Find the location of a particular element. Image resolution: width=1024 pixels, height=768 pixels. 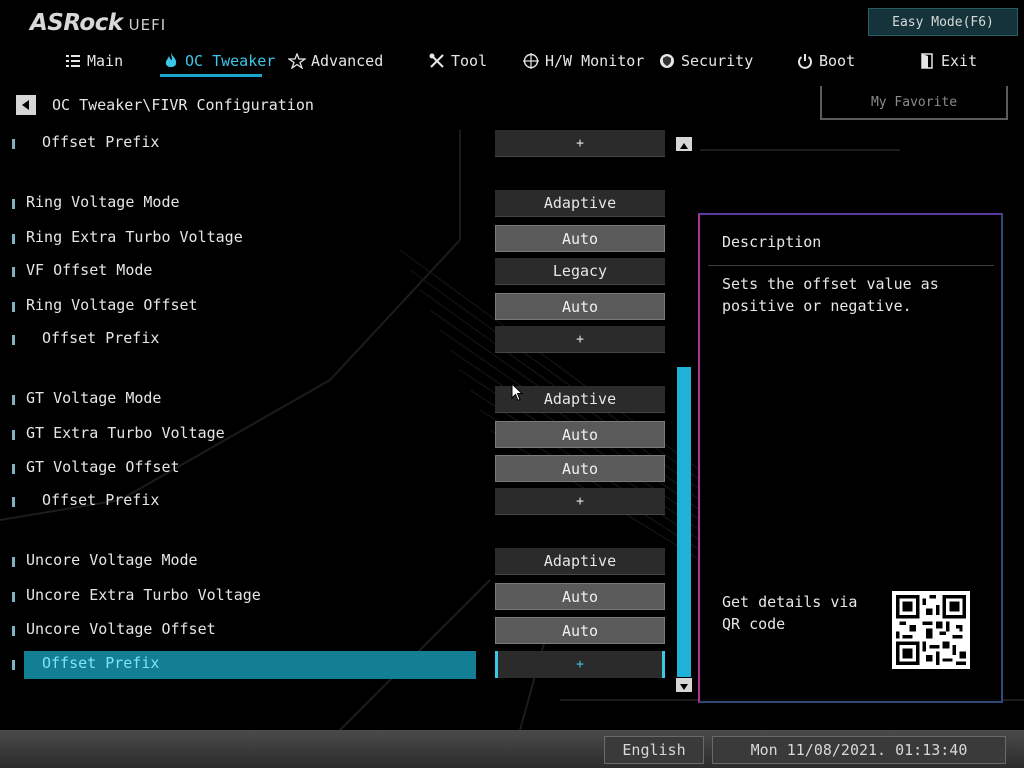

tab-boot: Boot is located at coordinates (825, 61).